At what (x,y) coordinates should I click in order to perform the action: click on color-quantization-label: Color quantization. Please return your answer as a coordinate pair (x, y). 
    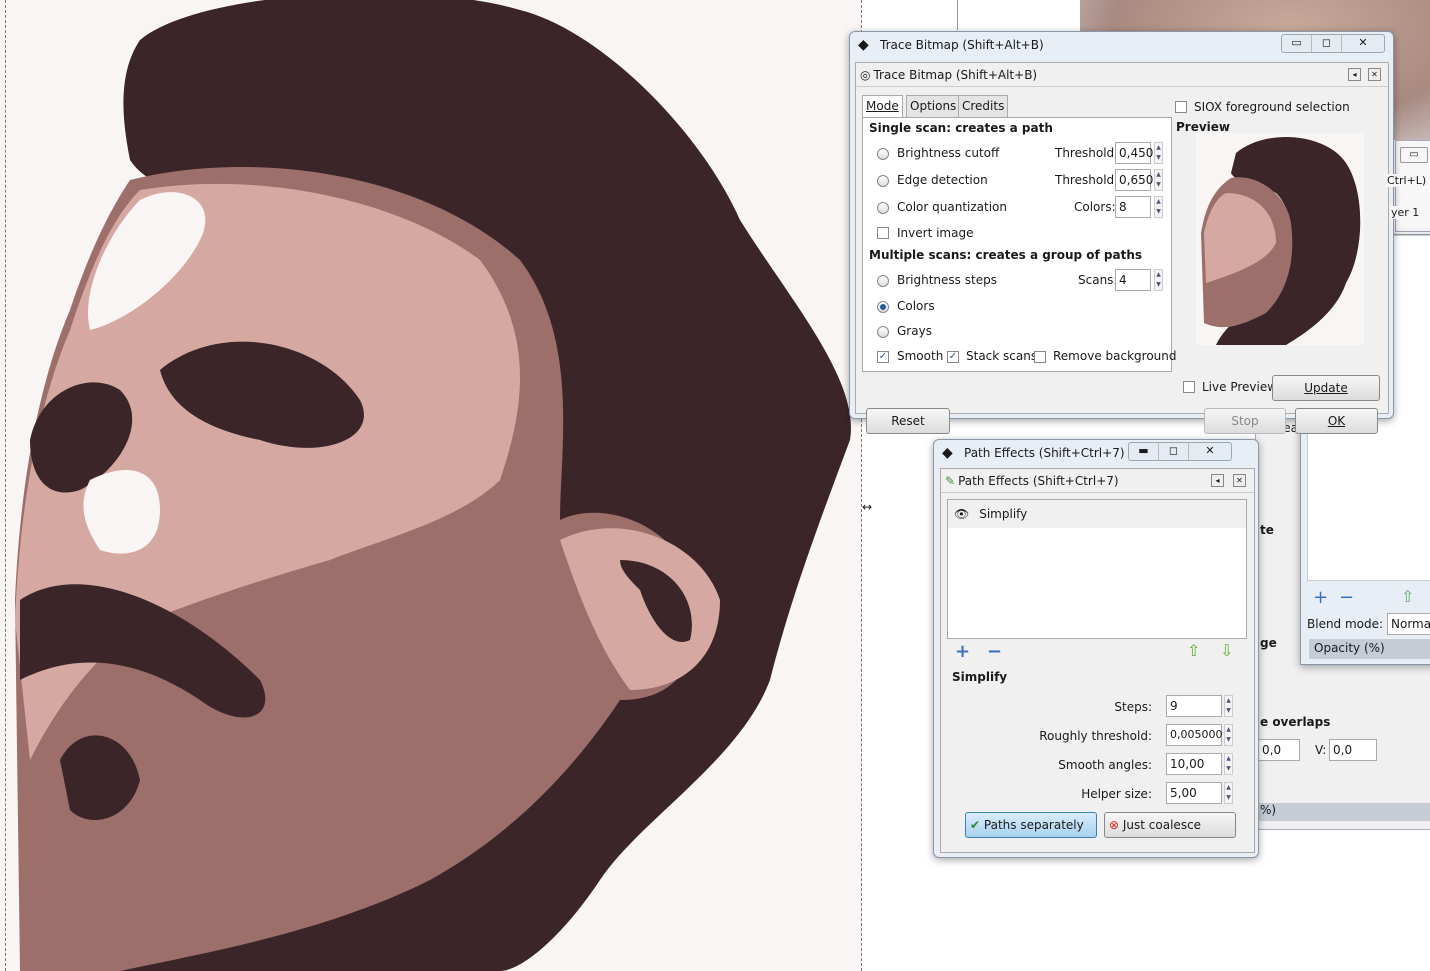
    Looking at the image, I should click on (952, 207).